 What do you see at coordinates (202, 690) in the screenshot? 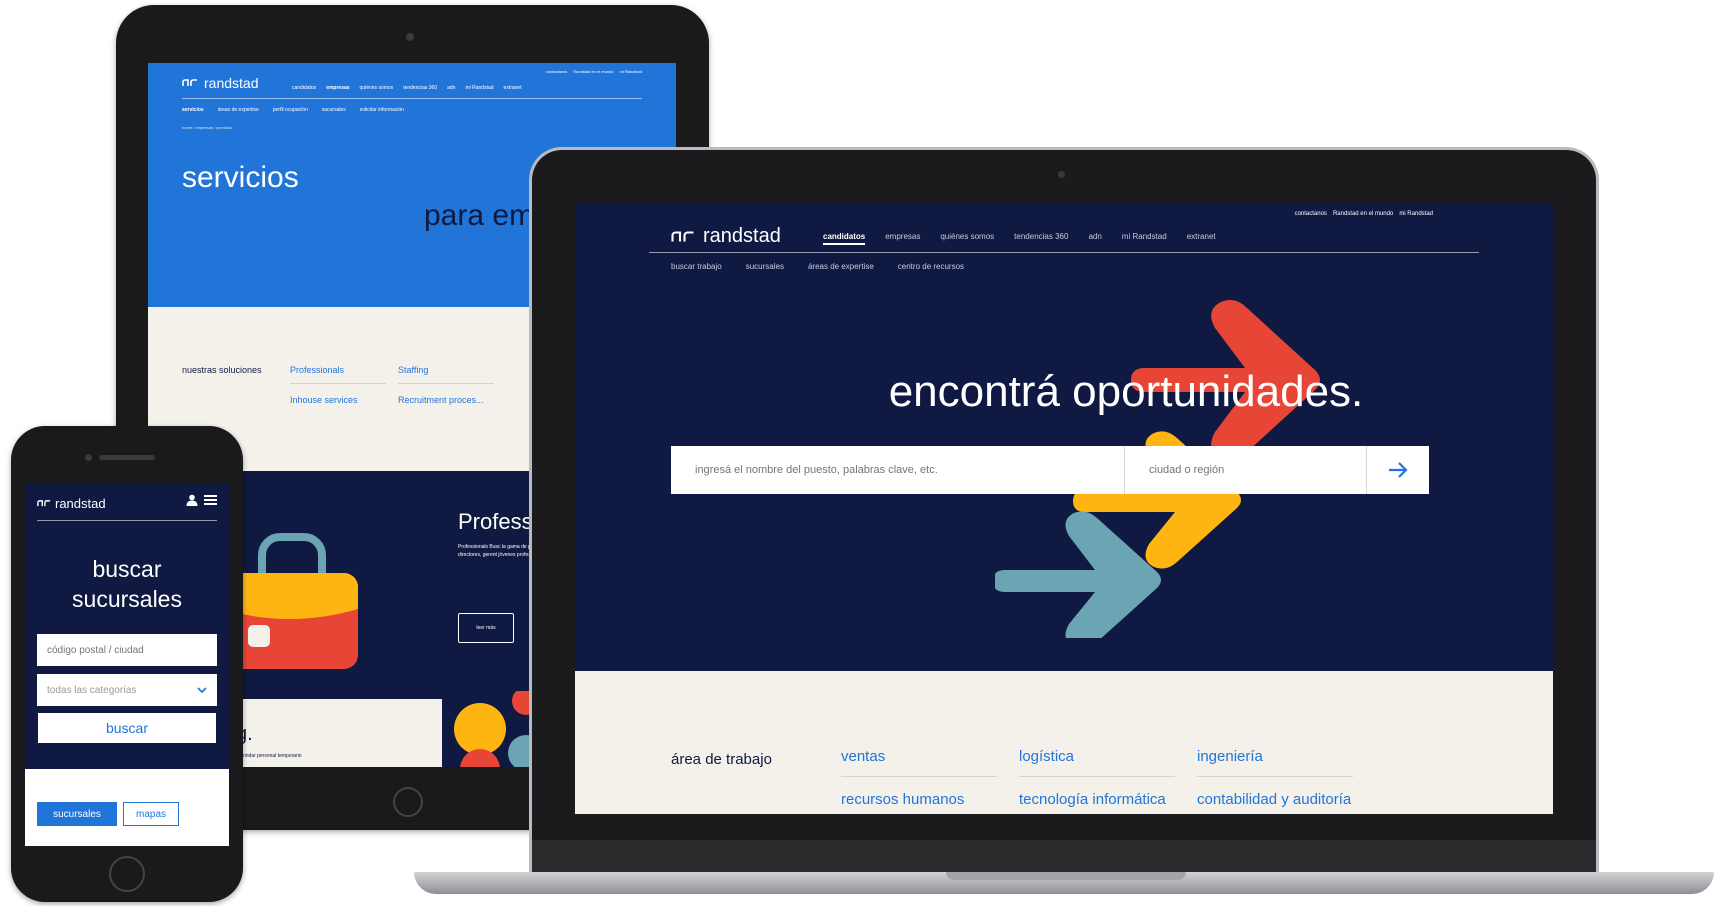
I see `chevron-down-icon` at bounding box center [202, 690].